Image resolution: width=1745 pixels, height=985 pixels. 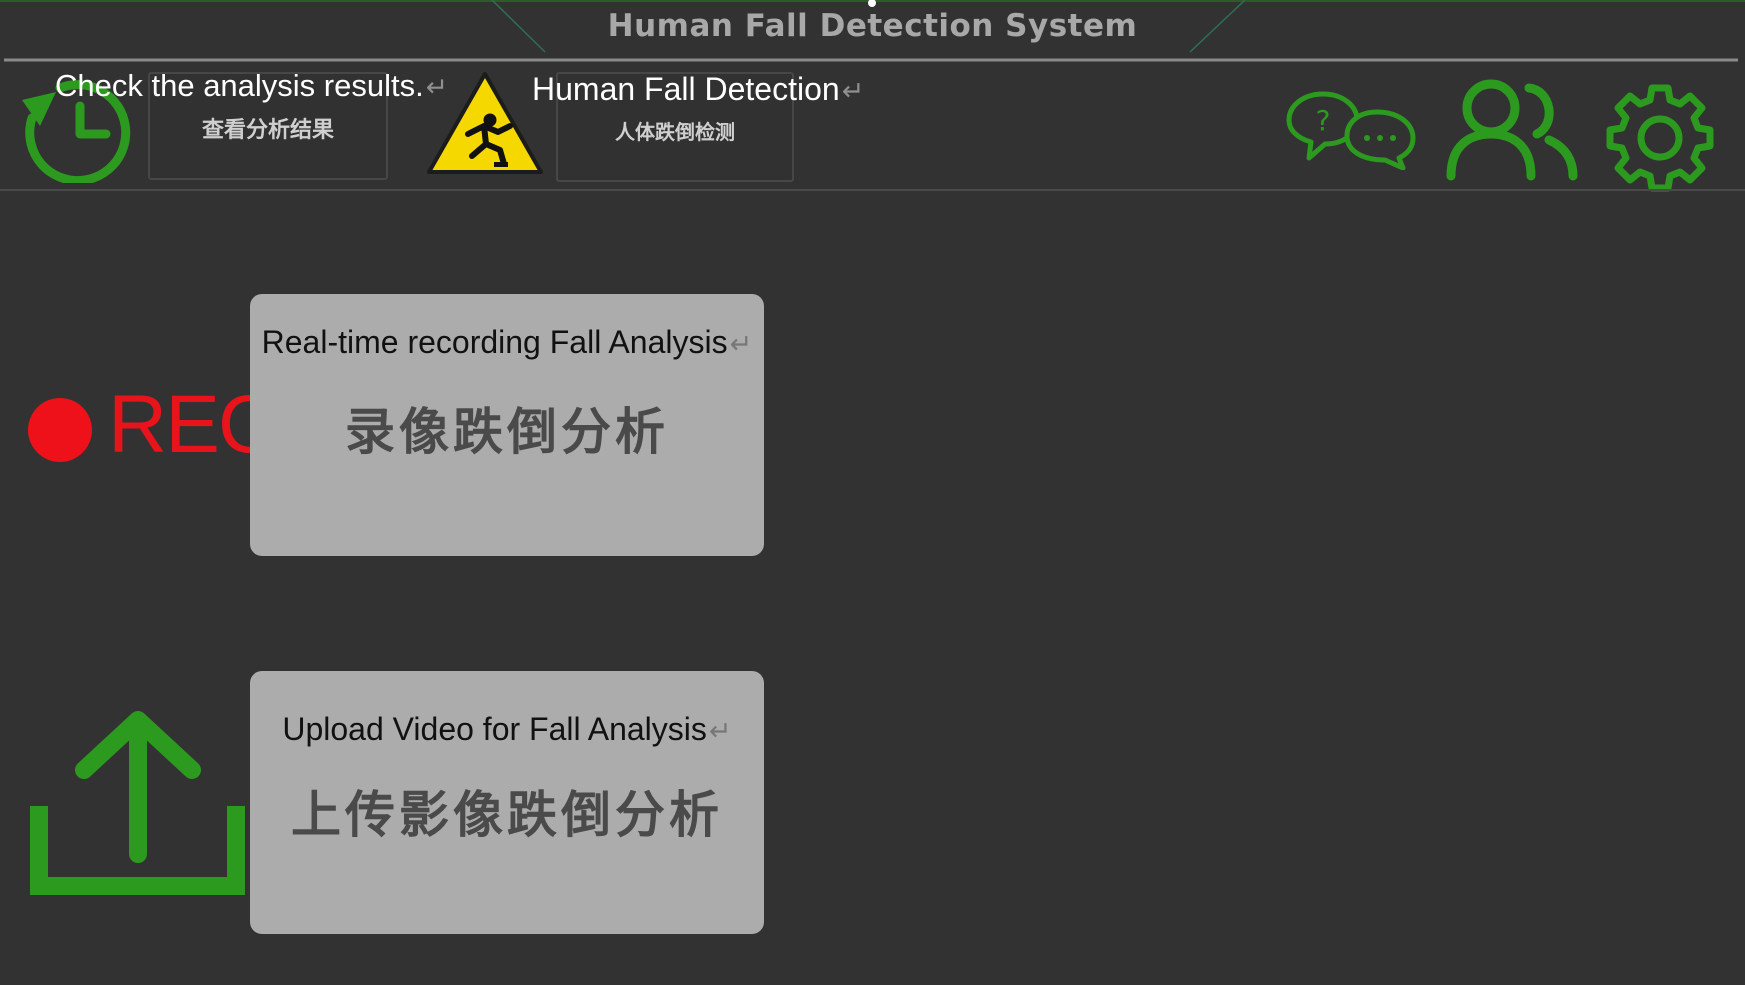 I want to click on title-bar: Human Fall Detection System, so click(x=872, y=31).